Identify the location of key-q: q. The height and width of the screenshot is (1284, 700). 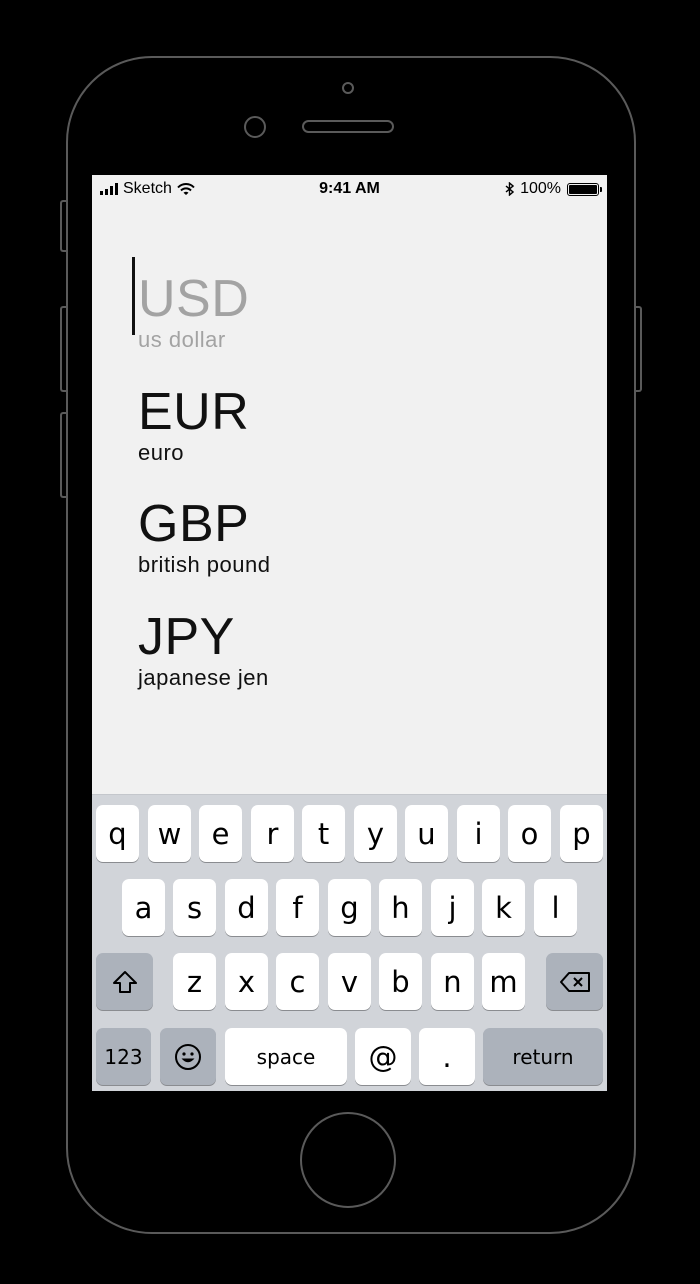
(117, 833).